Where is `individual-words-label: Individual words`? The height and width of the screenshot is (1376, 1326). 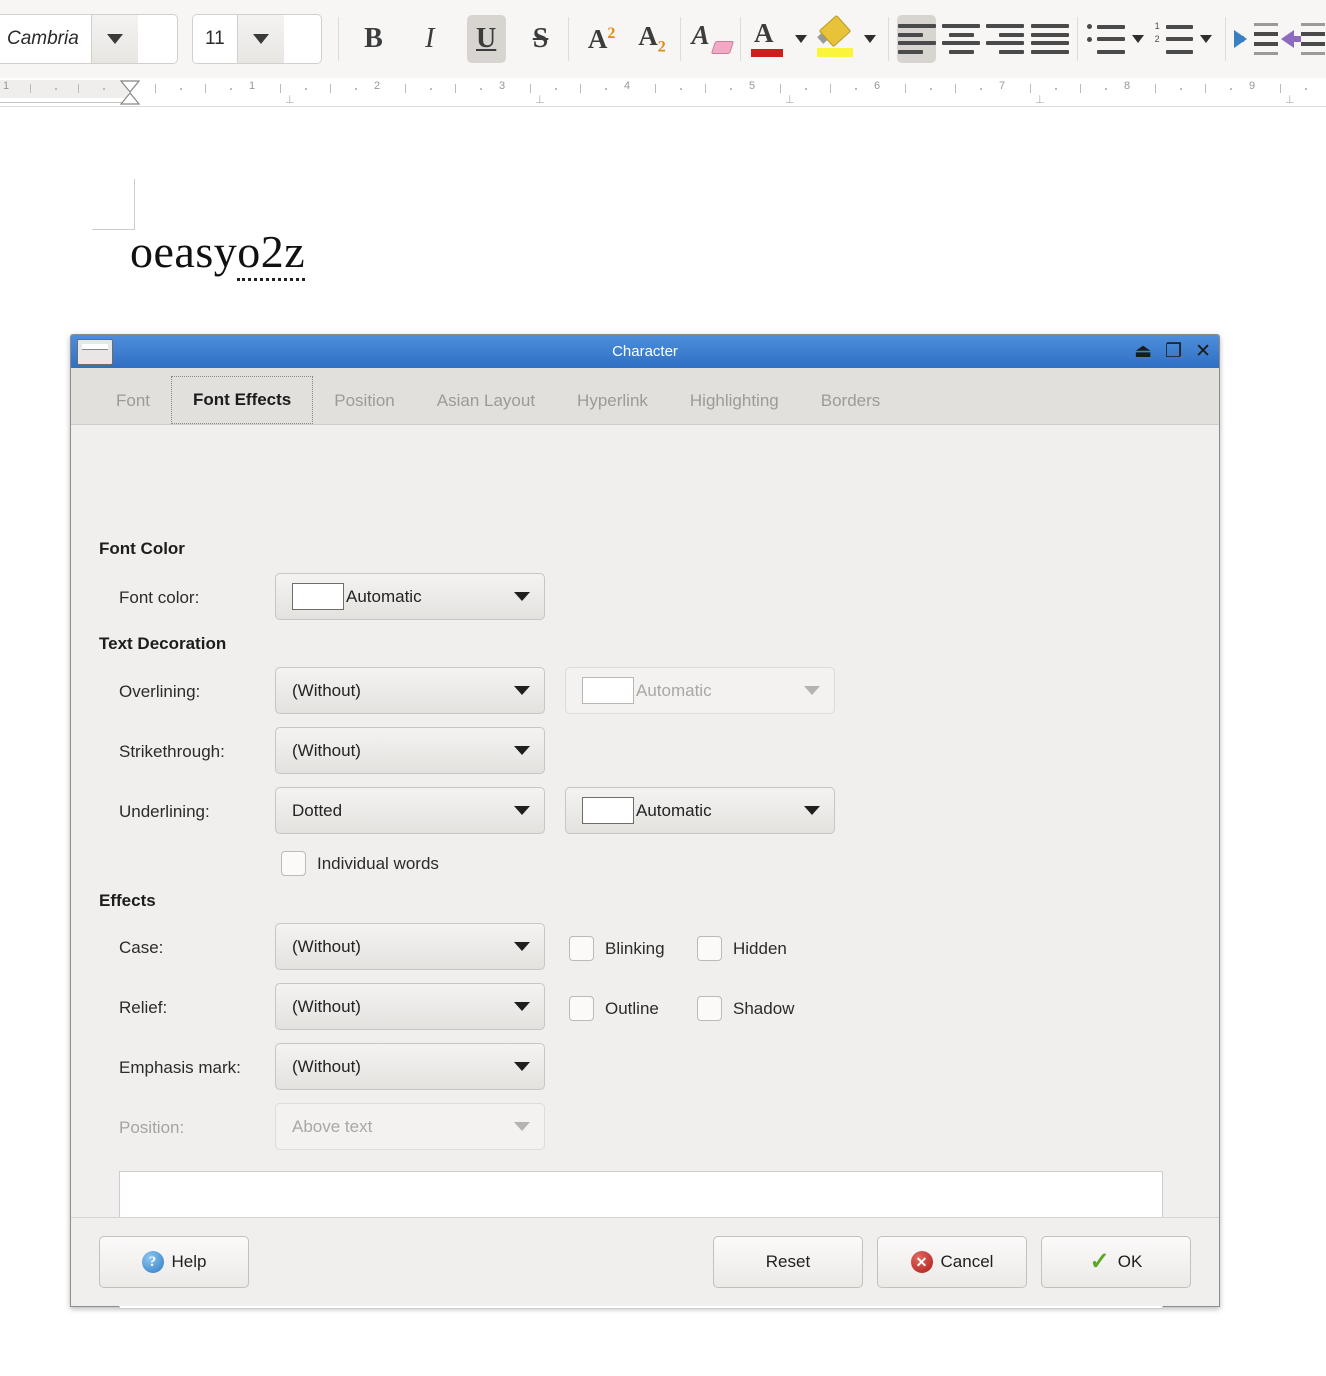
individual-words-label: Individual words is located at coordinates (378, 863).